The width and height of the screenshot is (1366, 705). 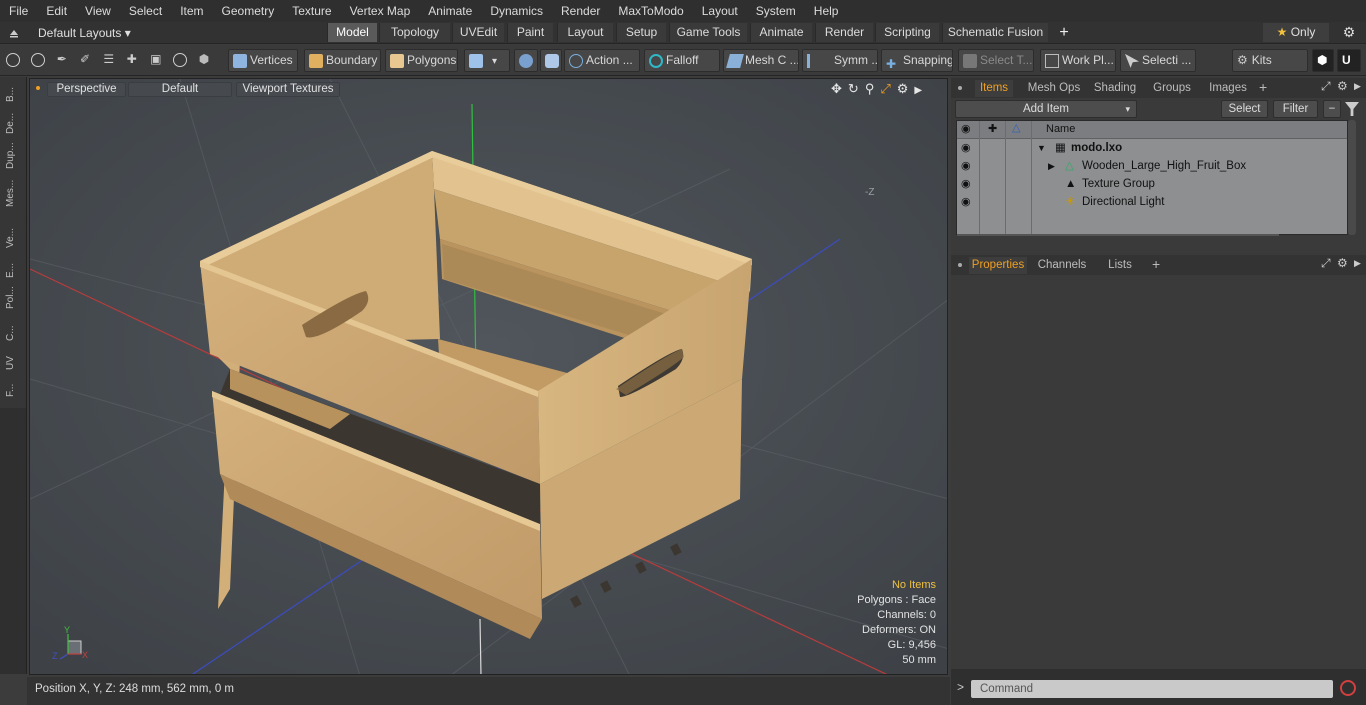 I want to click on hex-button, so click(x=551, y=60).